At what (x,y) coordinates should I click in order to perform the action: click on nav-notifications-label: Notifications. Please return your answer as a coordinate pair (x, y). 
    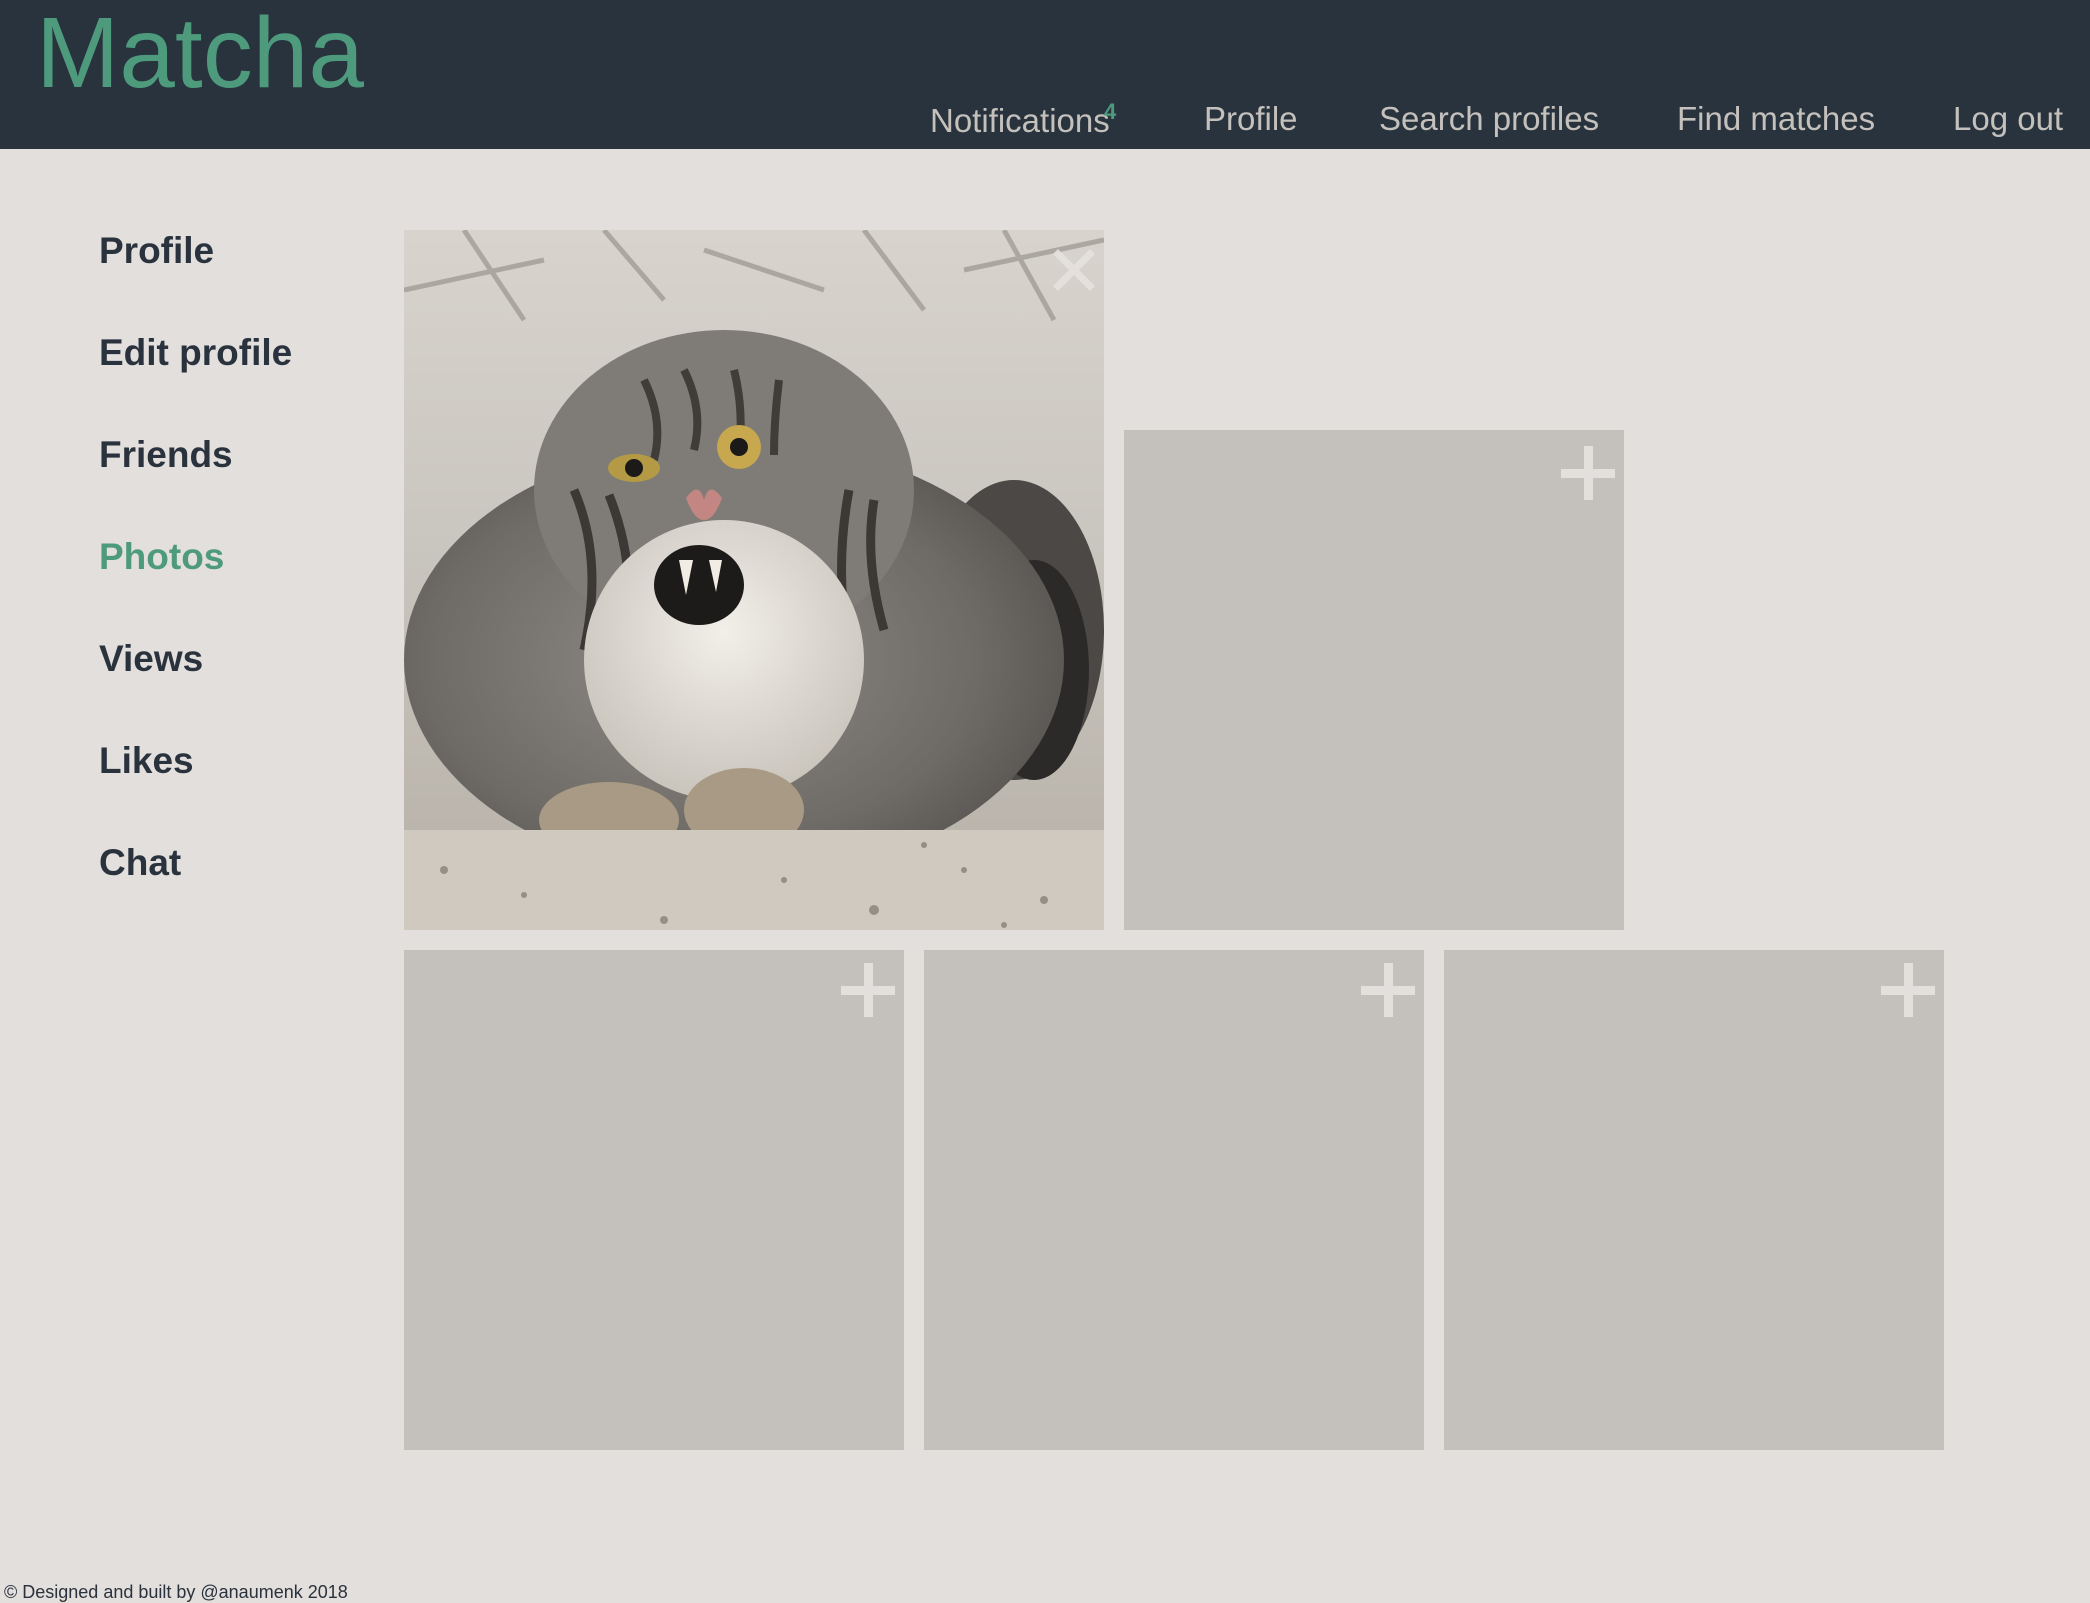
    Looking at the image, I should click on (1020, 120).